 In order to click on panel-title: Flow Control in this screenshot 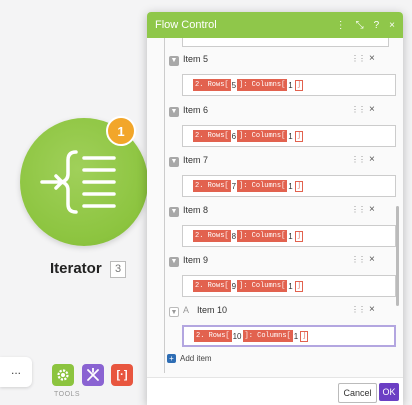, I will do `click(186, 25)`.